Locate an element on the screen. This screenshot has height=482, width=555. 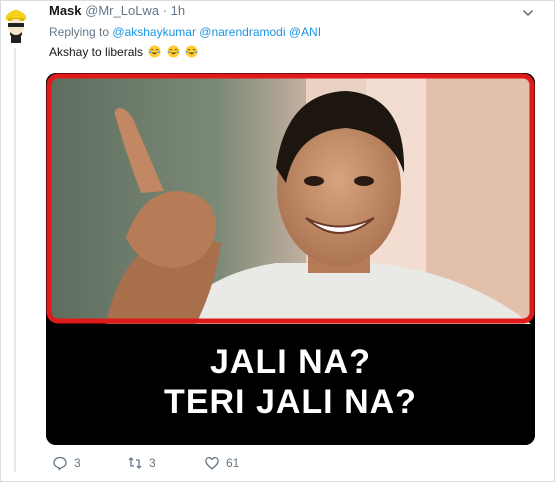
thread-line is located at coordinates (15, 260).